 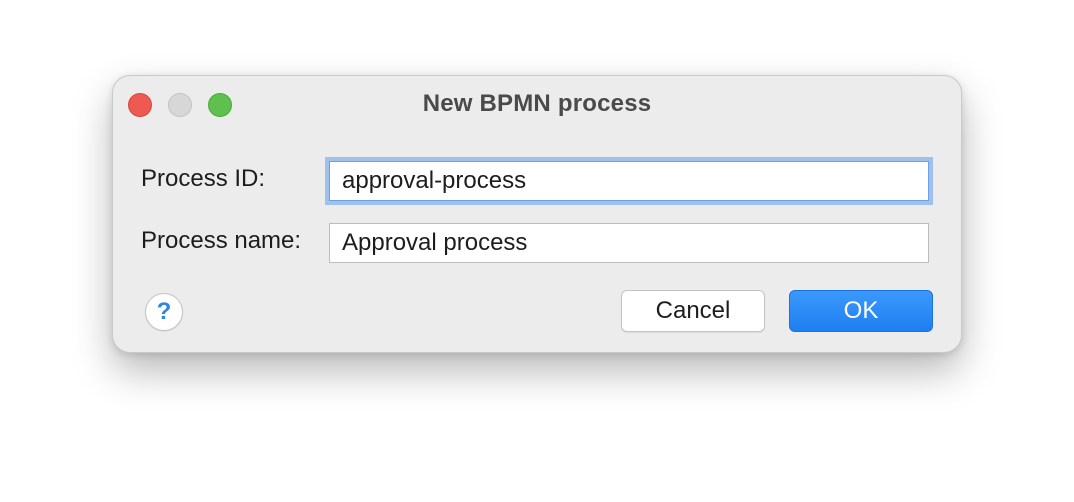 I want to click on help-icon: ?, so click(x=164, y=311).